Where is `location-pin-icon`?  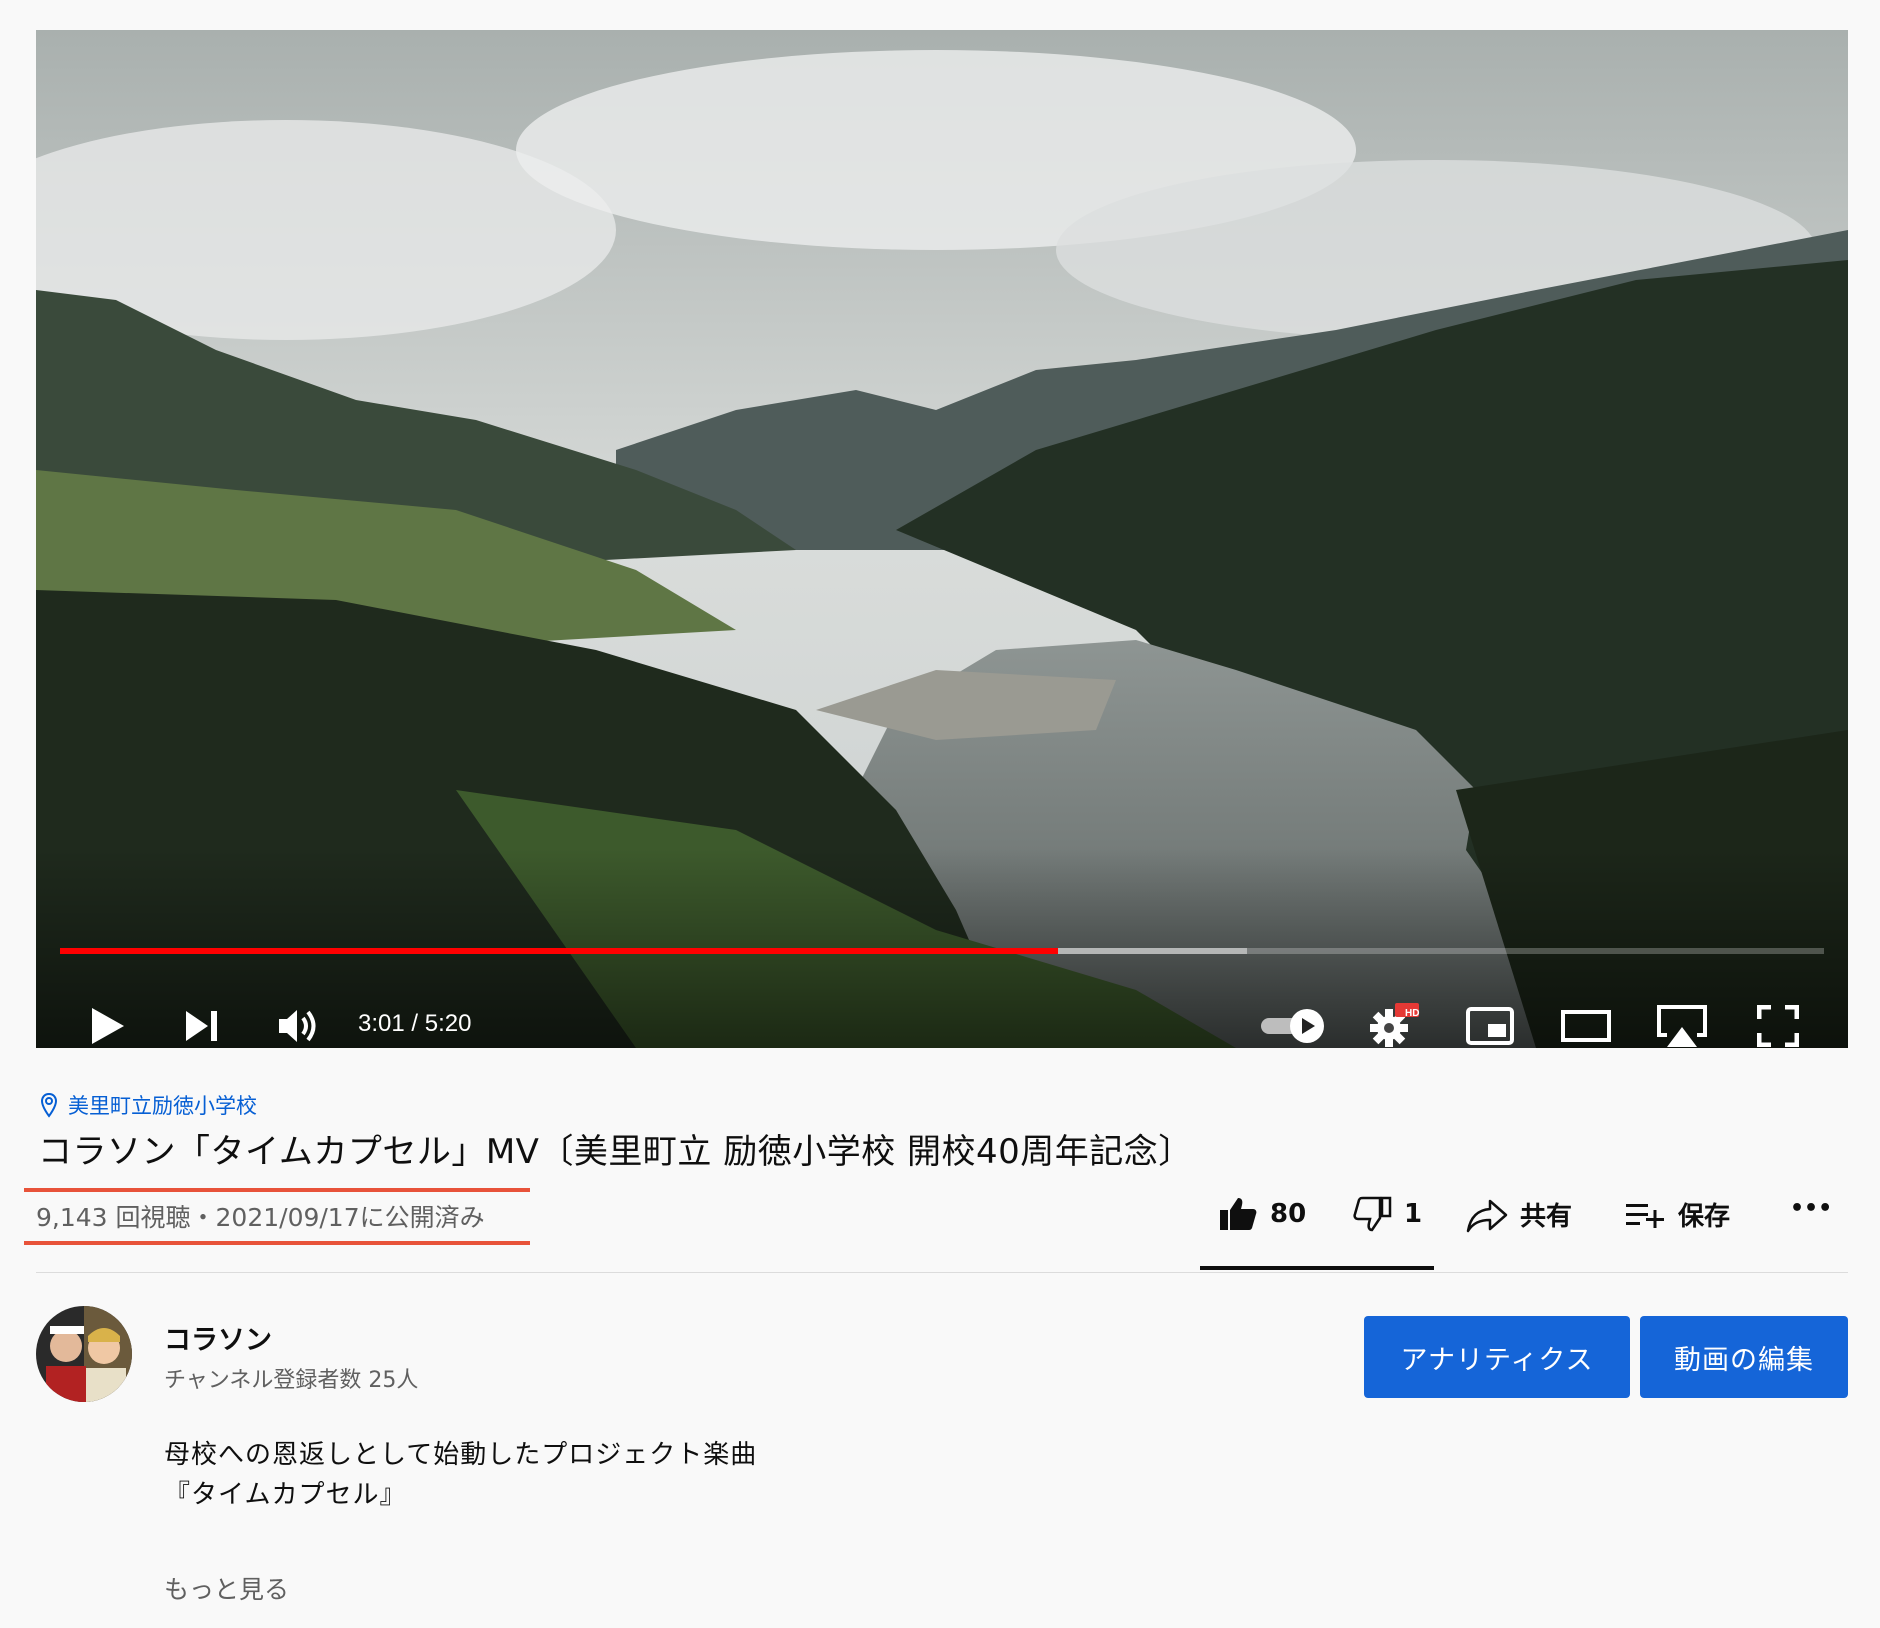
location-pin-icon is located at coordinates (49, 1105).